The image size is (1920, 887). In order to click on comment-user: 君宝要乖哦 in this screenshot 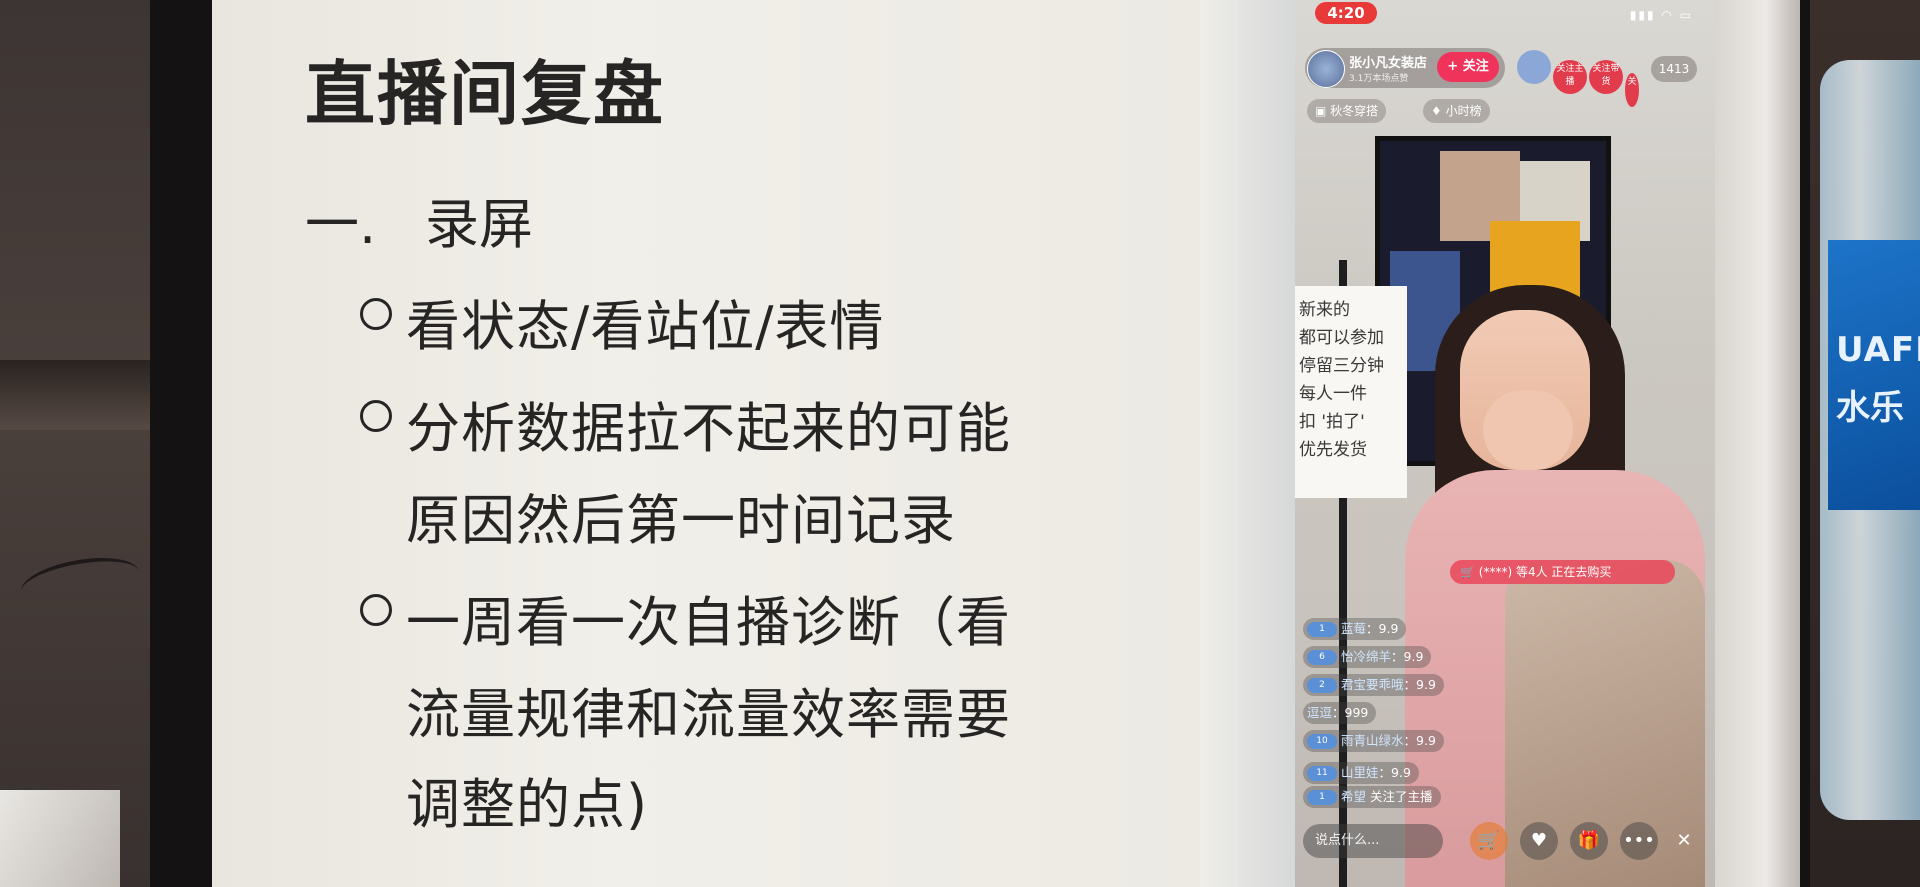, I will do `click(1372, 684)`.